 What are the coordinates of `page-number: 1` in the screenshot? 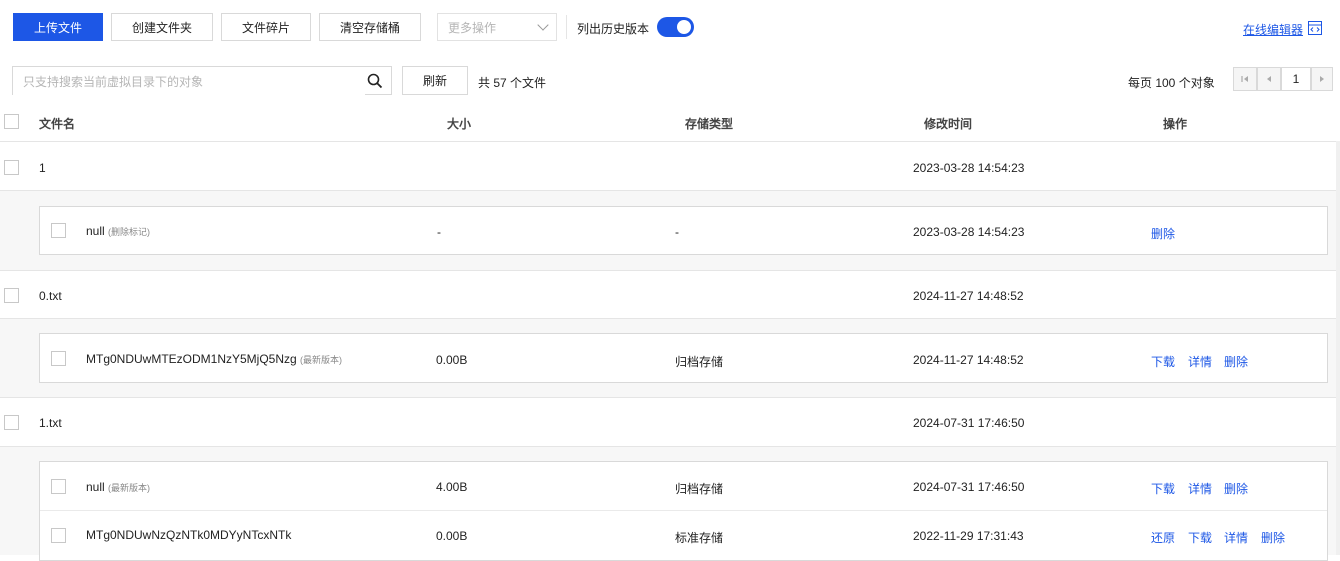 It's located at (1296, 79).